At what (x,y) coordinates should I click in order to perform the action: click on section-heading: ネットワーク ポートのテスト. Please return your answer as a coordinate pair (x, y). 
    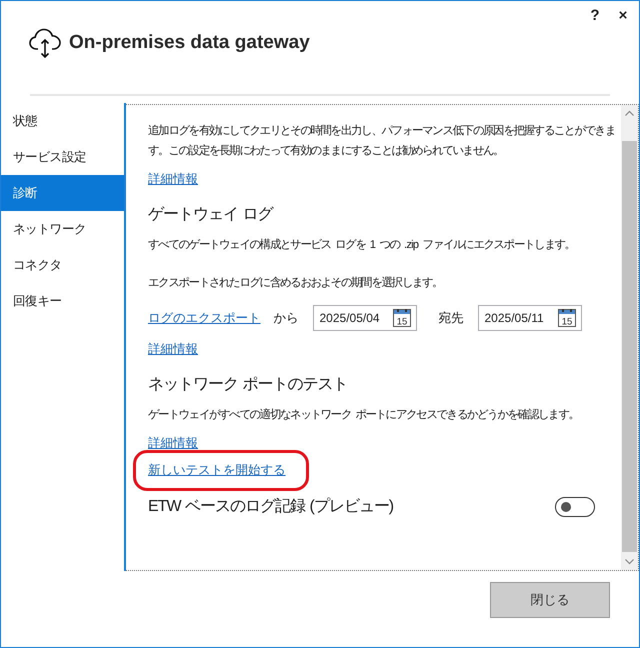
    Looking at the image, I should click on (248, 385).